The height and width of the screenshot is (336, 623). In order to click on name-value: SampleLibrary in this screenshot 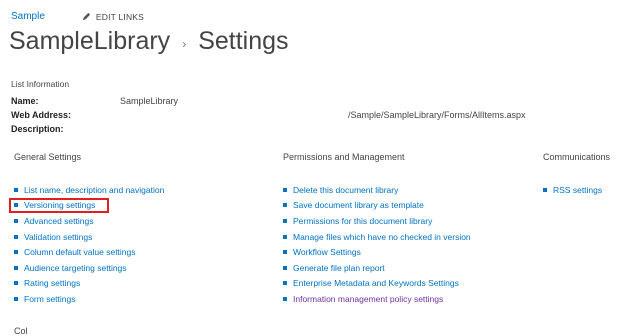, I will do `click(149, 101)`.